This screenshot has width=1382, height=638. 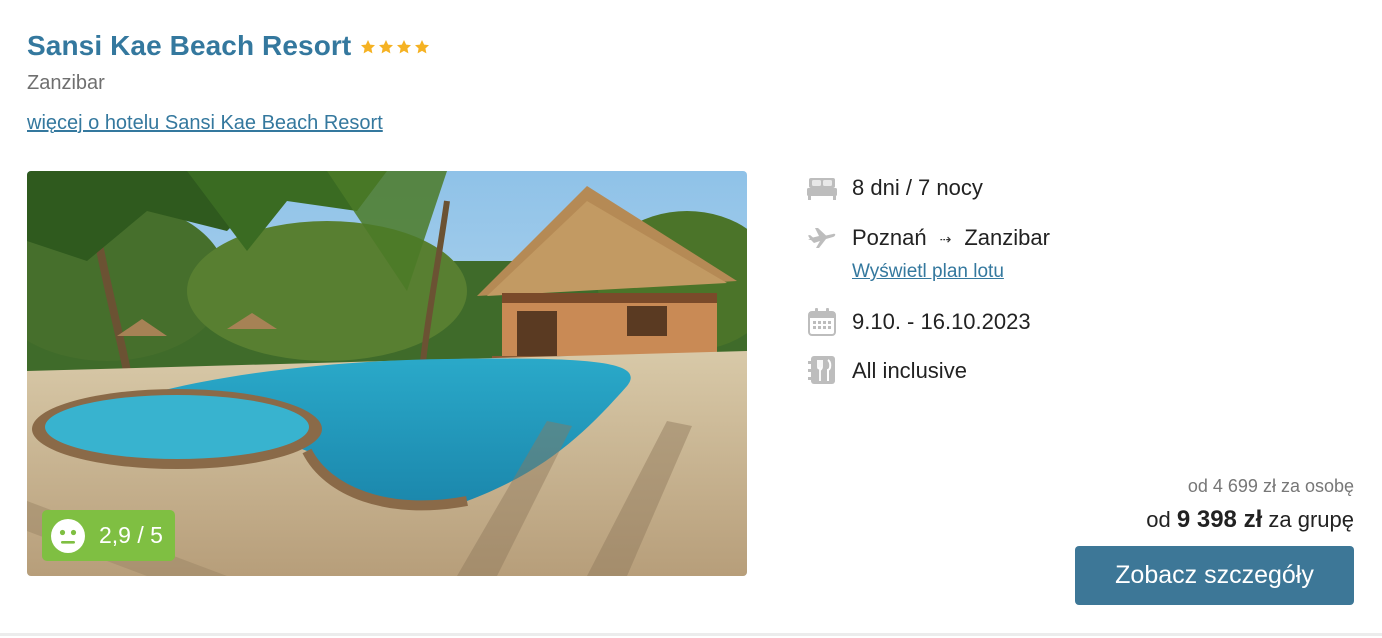 I want to click on dates-row: 9.10. - 16.10.2023, so click(x=918, y=322).